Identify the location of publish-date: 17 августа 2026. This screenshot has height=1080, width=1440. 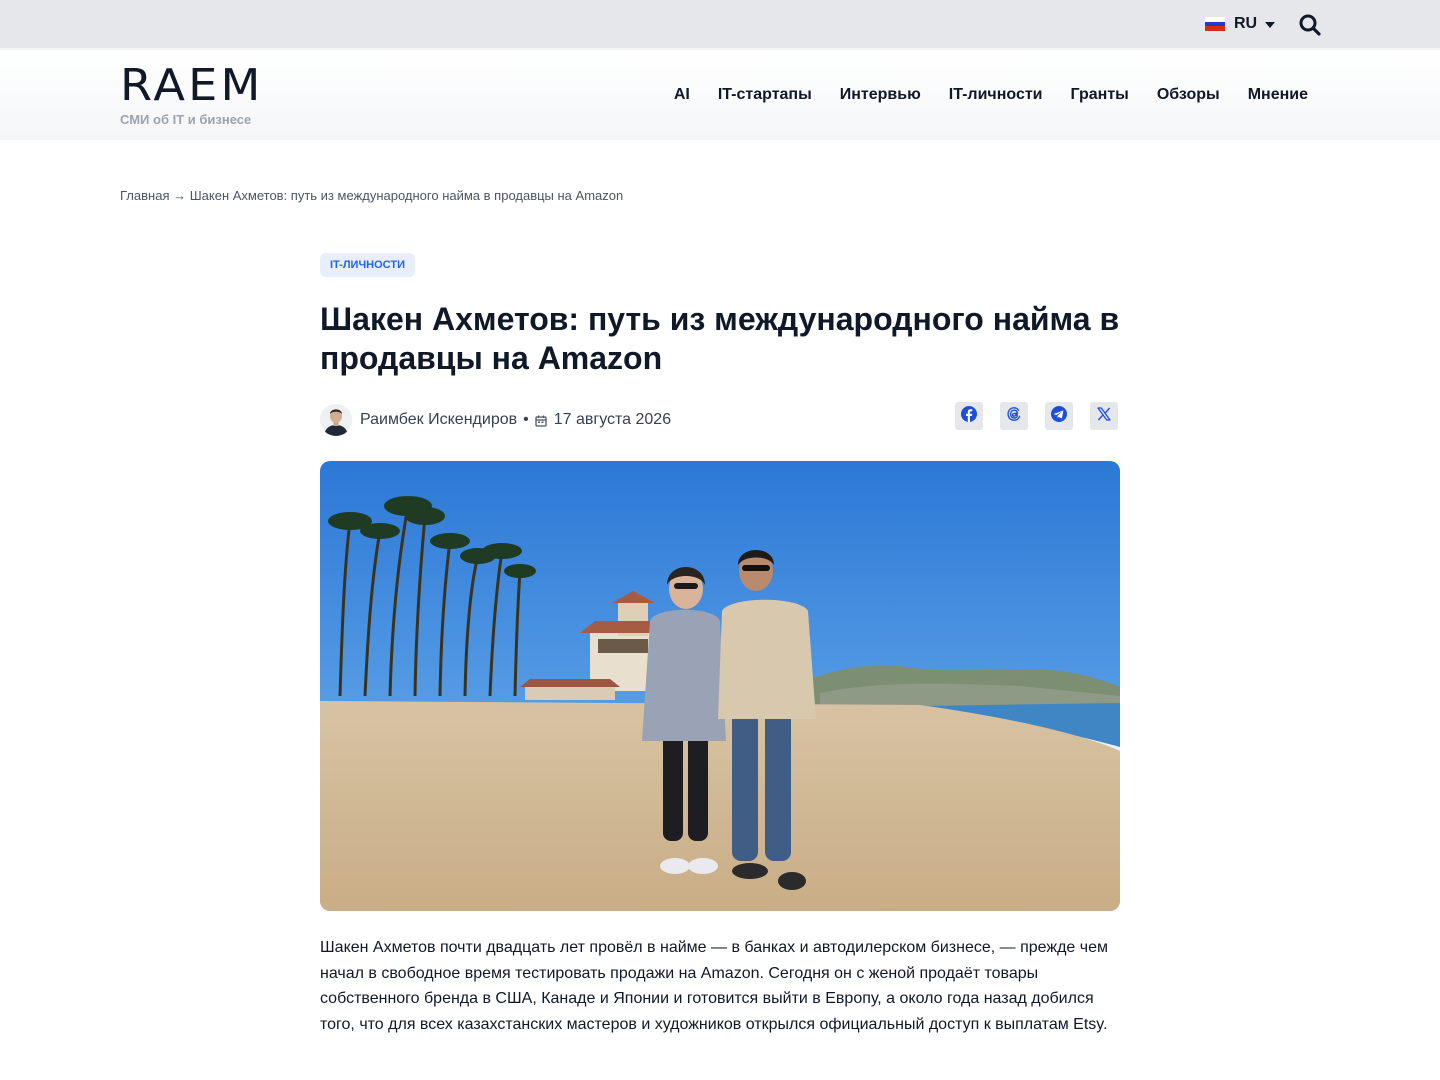
(612, 419).